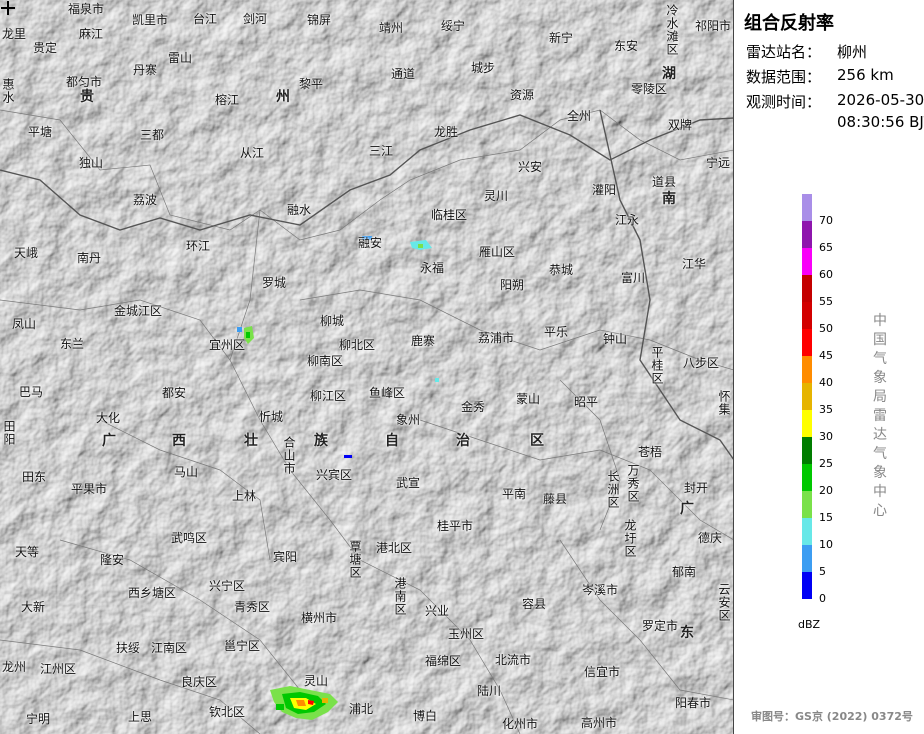 The height and width of the screenshot is (734, 924). Describe the element at coordinates (852, 52) in the screenshot. I see `station-value: 柳州` at that location.